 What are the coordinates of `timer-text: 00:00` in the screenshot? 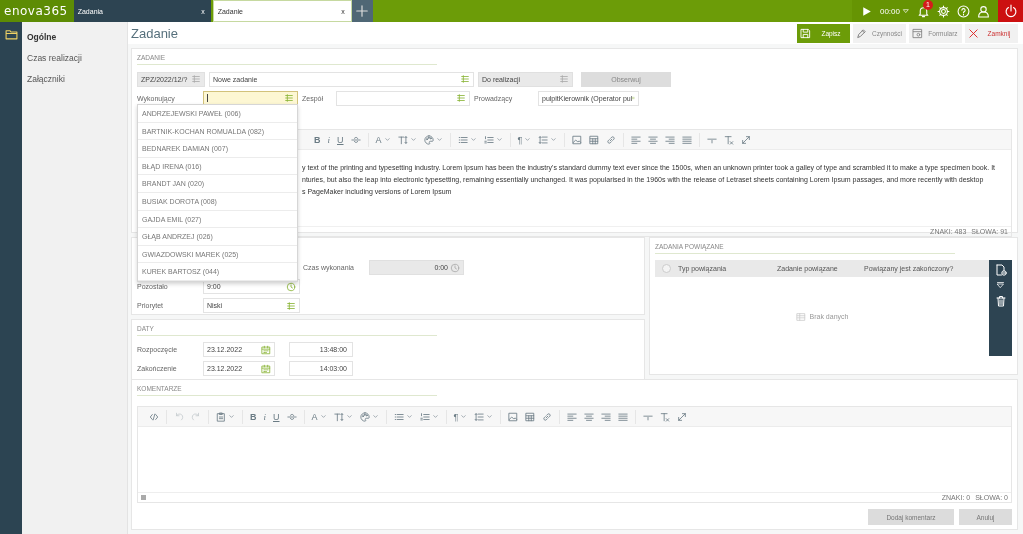 It's located at (889, 11).